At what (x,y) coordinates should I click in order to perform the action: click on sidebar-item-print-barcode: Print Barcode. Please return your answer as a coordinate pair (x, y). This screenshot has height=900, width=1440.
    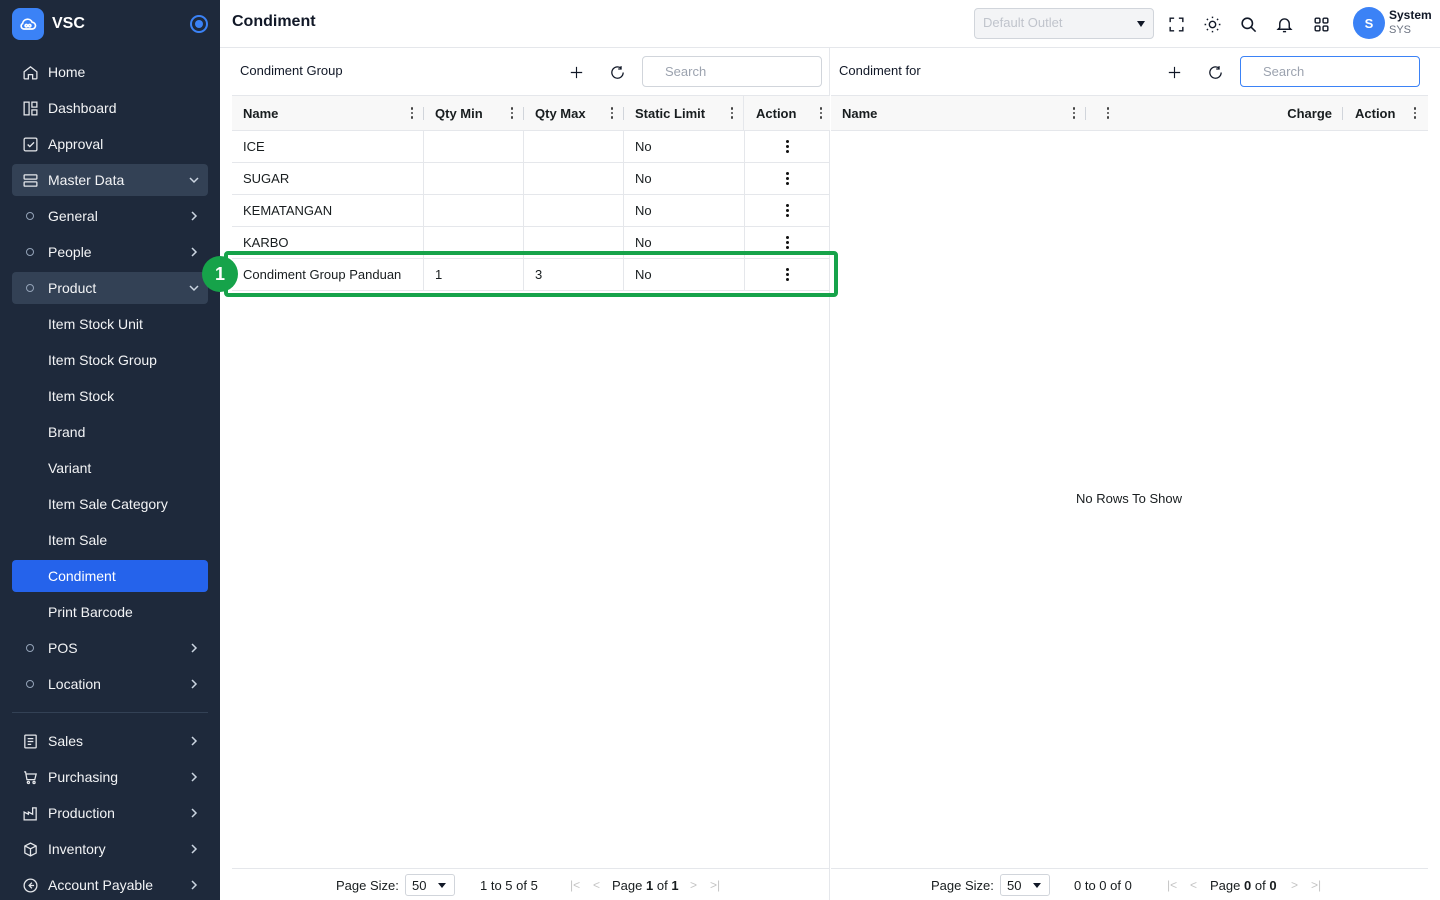
    Looking at the image, I should click on (110, 612).